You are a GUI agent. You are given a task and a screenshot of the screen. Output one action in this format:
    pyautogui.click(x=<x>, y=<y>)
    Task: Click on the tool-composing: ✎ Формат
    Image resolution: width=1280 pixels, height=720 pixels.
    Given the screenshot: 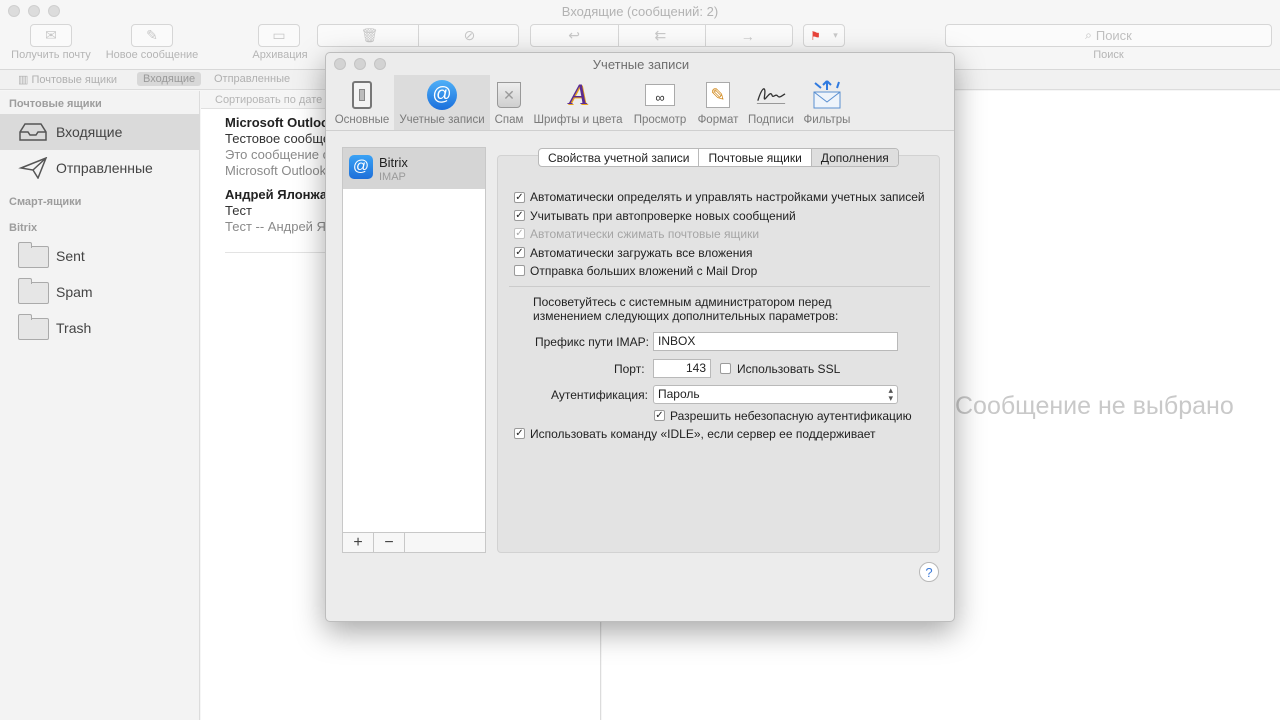 What is the action you would take?
    pyautogui.click(x=718, y=103)
    